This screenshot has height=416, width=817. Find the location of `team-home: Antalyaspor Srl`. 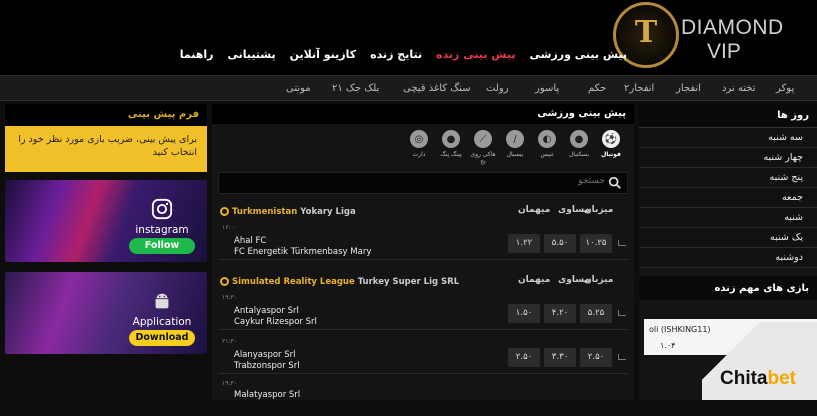

team-home: Antalyaspor Srl is located at coordinates (266, 311).